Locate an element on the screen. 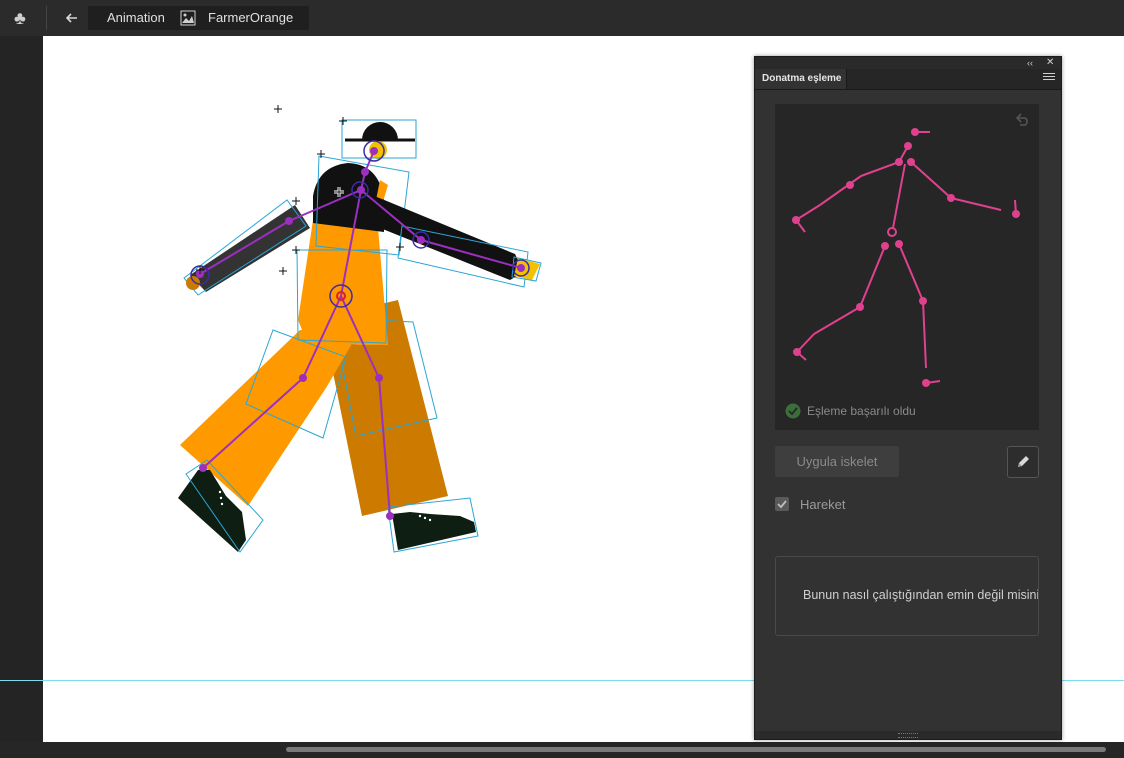 Image resolution: width=1124 pixels, height=758 pixels. motion-label: Hareket is located at coordinates (823, 504).